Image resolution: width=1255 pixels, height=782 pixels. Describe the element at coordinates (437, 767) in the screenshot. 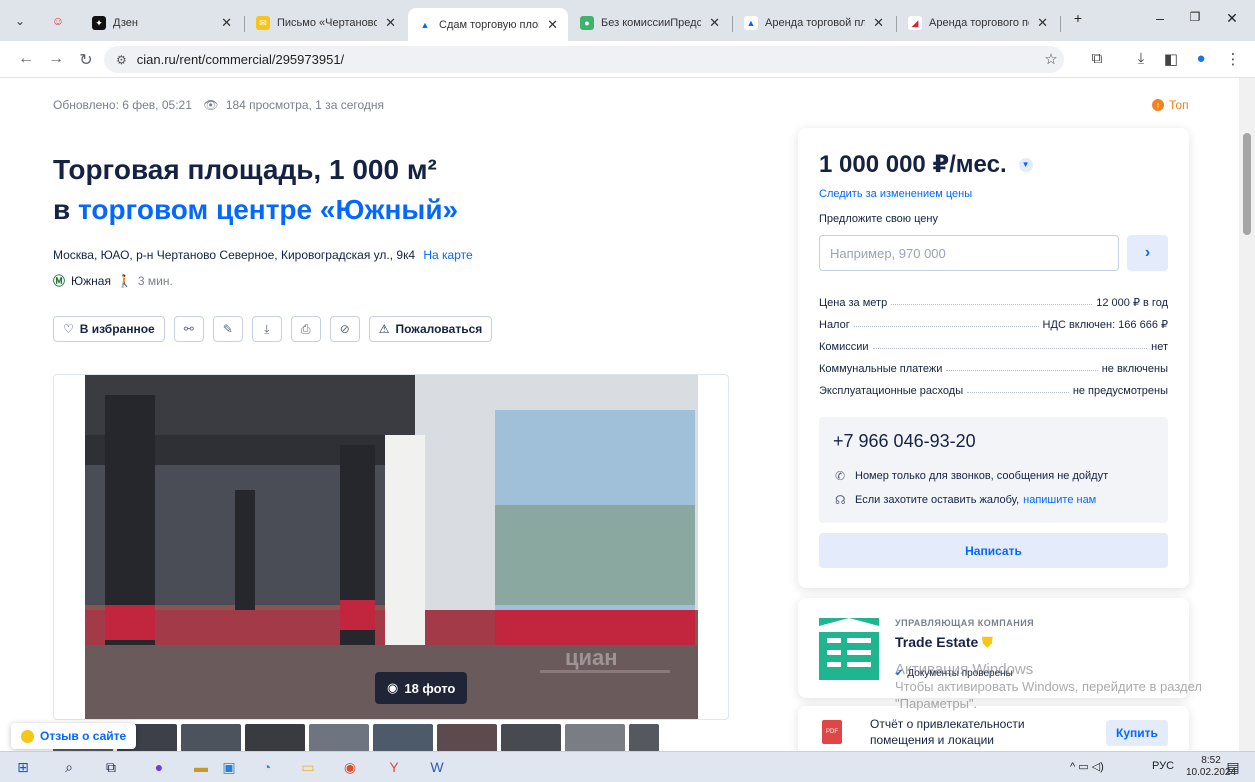

I see `word-icon: W` at that location.